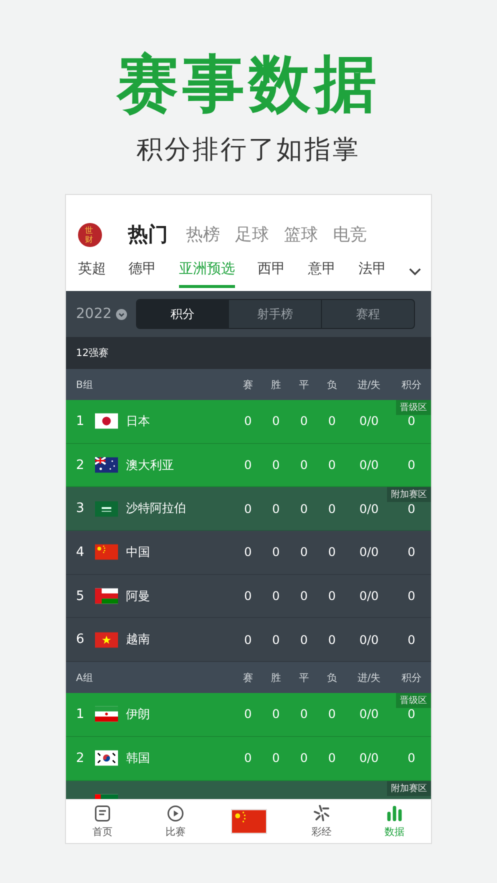 Image resolution: width=497 pixels, height=883 pixels. I want to click on team-name: 伊朗, so click(138, 713).